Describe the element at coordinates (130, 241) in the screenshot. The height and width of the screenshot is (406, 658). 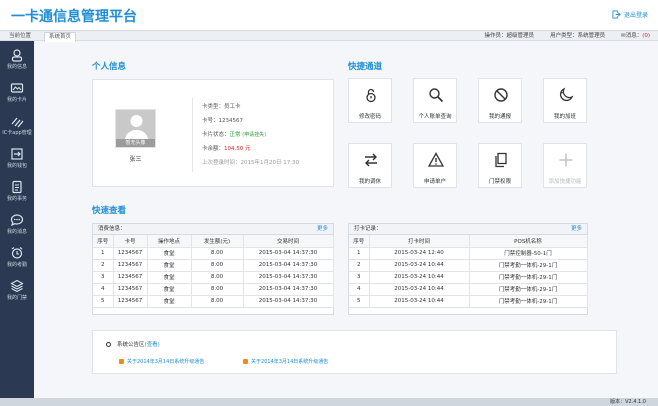
I see `column-header: 卡号` at that location.